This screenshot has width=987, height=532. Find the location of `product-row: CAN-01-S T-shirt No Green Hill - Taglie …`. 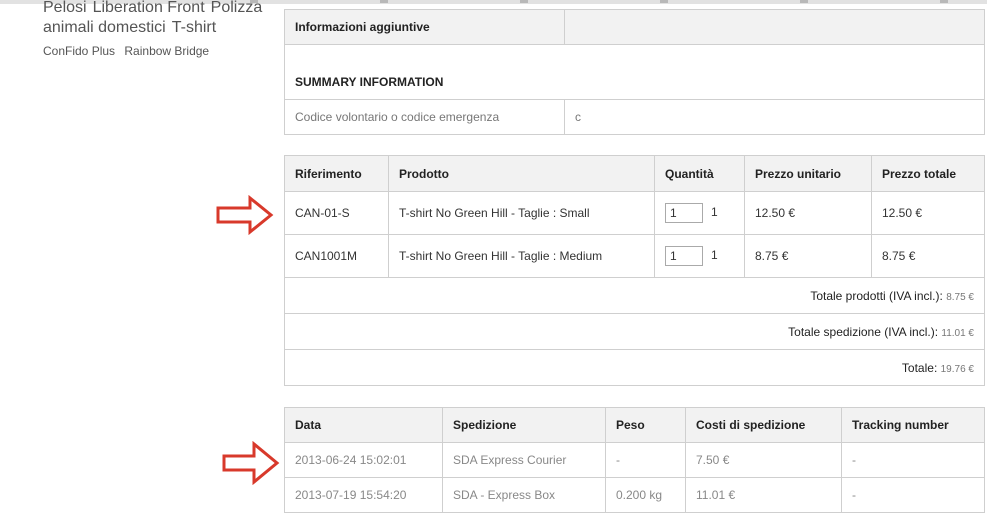

product-row: CAN-01-S T-shirt No Green Hill - Taglie … is located at coordinates (634, 213).